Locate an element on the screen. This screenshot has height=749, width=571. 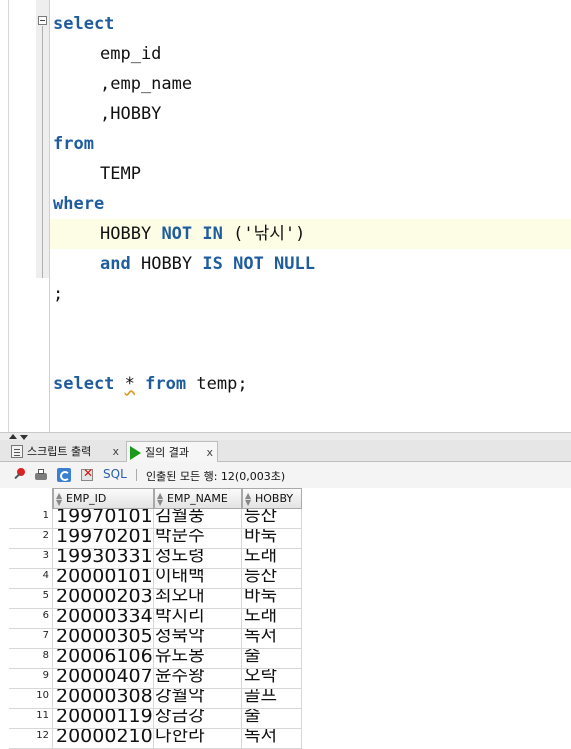
table-row: 11 20000119 장금강 술 is located at coordinates (155, 719).